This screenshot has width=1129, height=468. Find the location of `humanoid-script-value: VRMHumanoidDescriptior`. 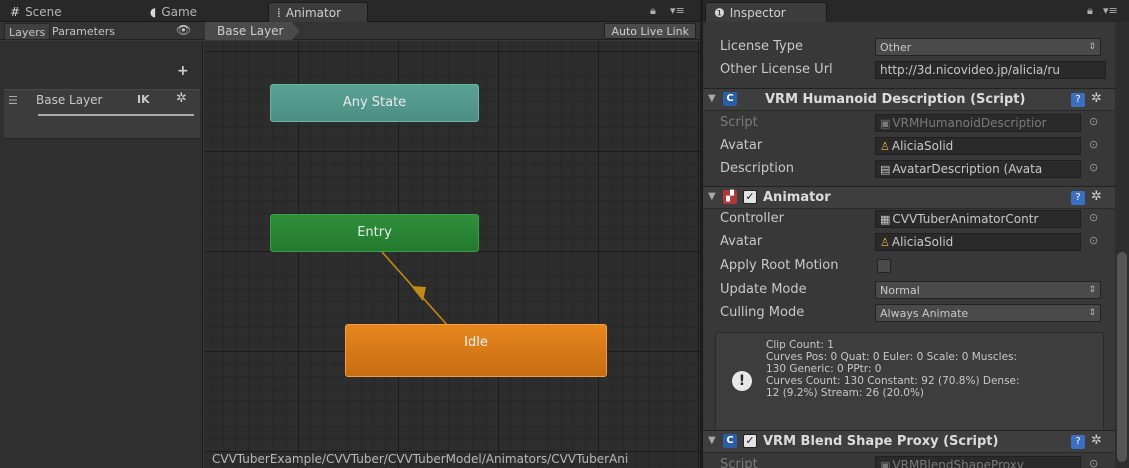

humanoid-script-value: VRMHumanoidDescriptior is located at coordinates (969, 123).